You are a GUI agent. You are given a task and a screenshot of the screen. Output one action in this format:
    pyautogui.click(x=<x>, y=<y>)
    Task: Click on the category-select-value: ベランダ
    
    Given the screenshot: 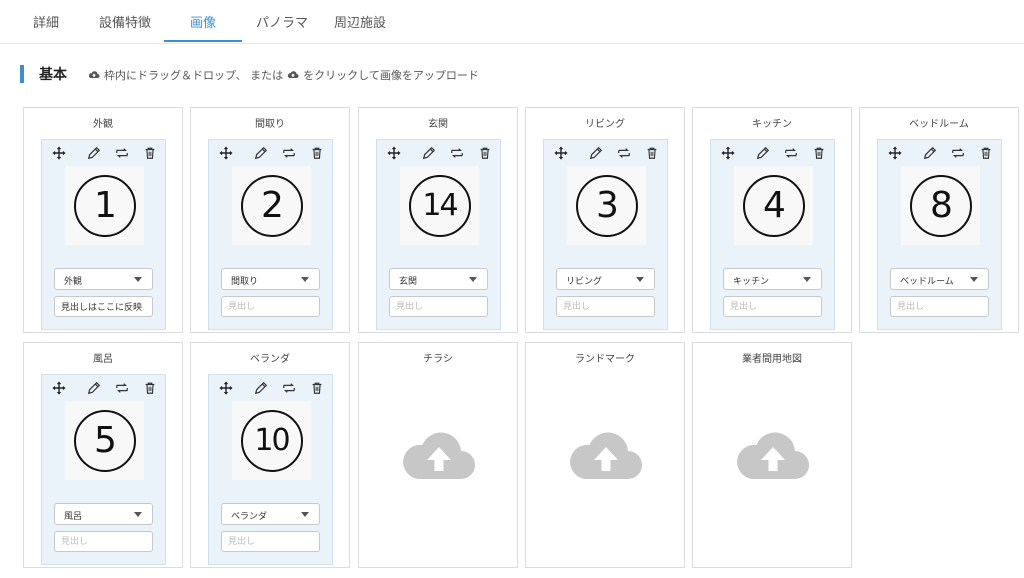 What is the action you would take?
    pyautogui.click(x=249, y=517)
    